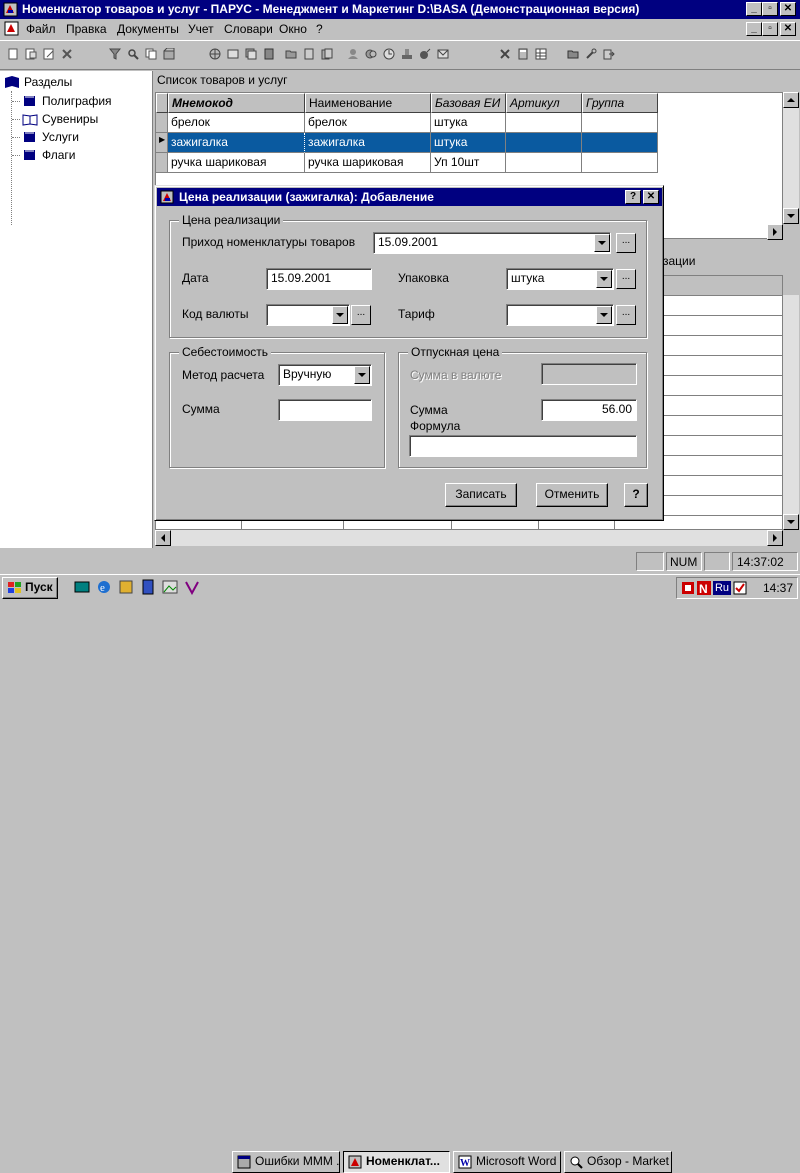 This screenshot has width=800, height=1173. Describe the element at coordinates (319, 279) in the screenshot. I see `date-field: 15.09.2001` at that location.